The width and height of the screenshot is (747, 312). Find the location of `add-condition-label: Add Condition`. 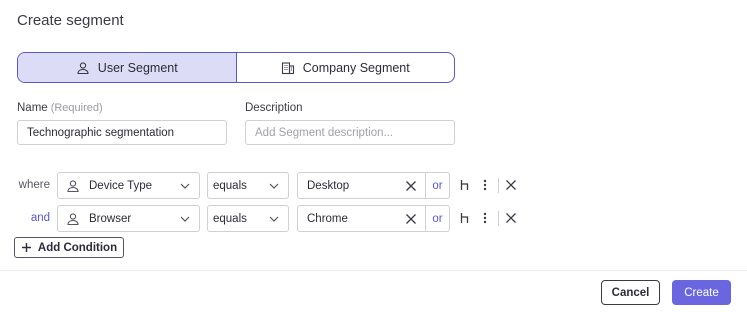

add-condition-label: Add Condition is located at coordinates (77, 247).